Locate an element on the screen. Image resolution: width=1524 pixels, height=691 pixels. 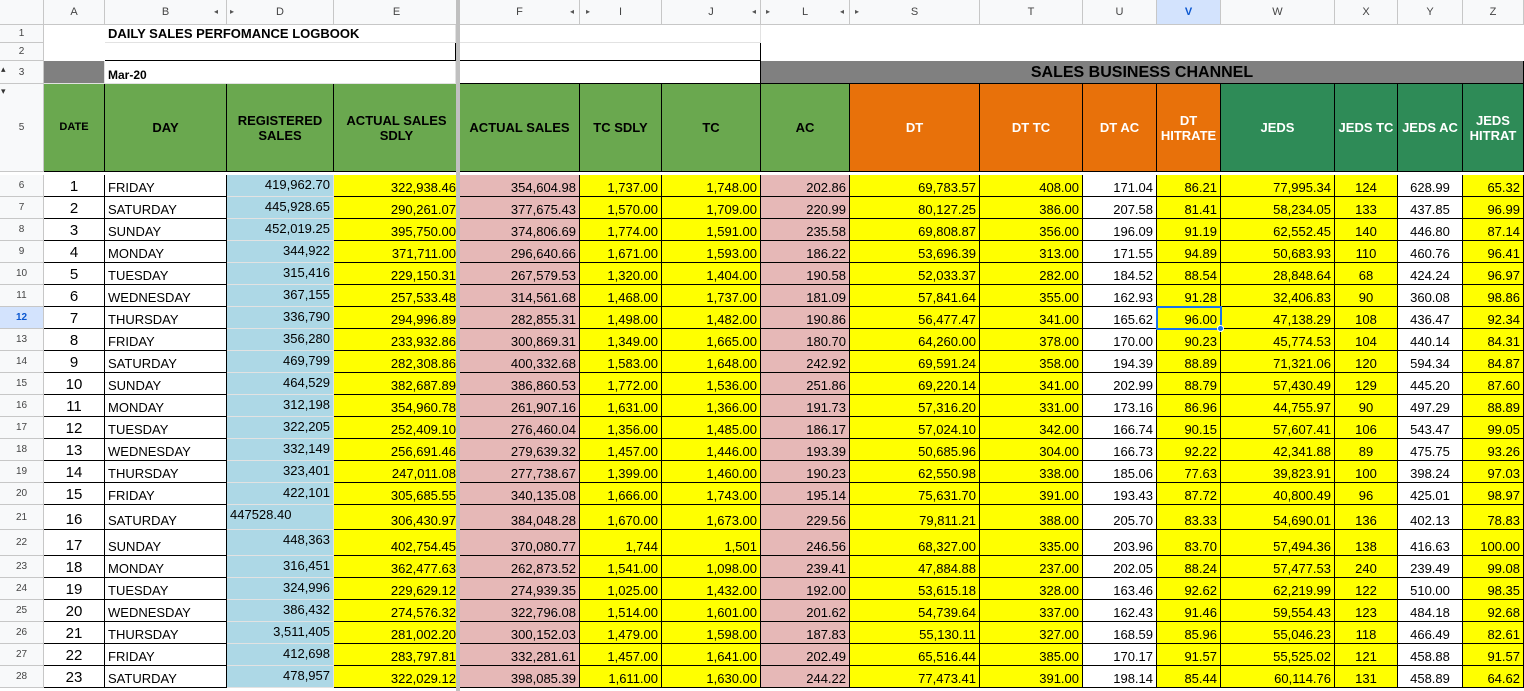
table-cell: 354,960.78 is located at coordinates (397, 406).